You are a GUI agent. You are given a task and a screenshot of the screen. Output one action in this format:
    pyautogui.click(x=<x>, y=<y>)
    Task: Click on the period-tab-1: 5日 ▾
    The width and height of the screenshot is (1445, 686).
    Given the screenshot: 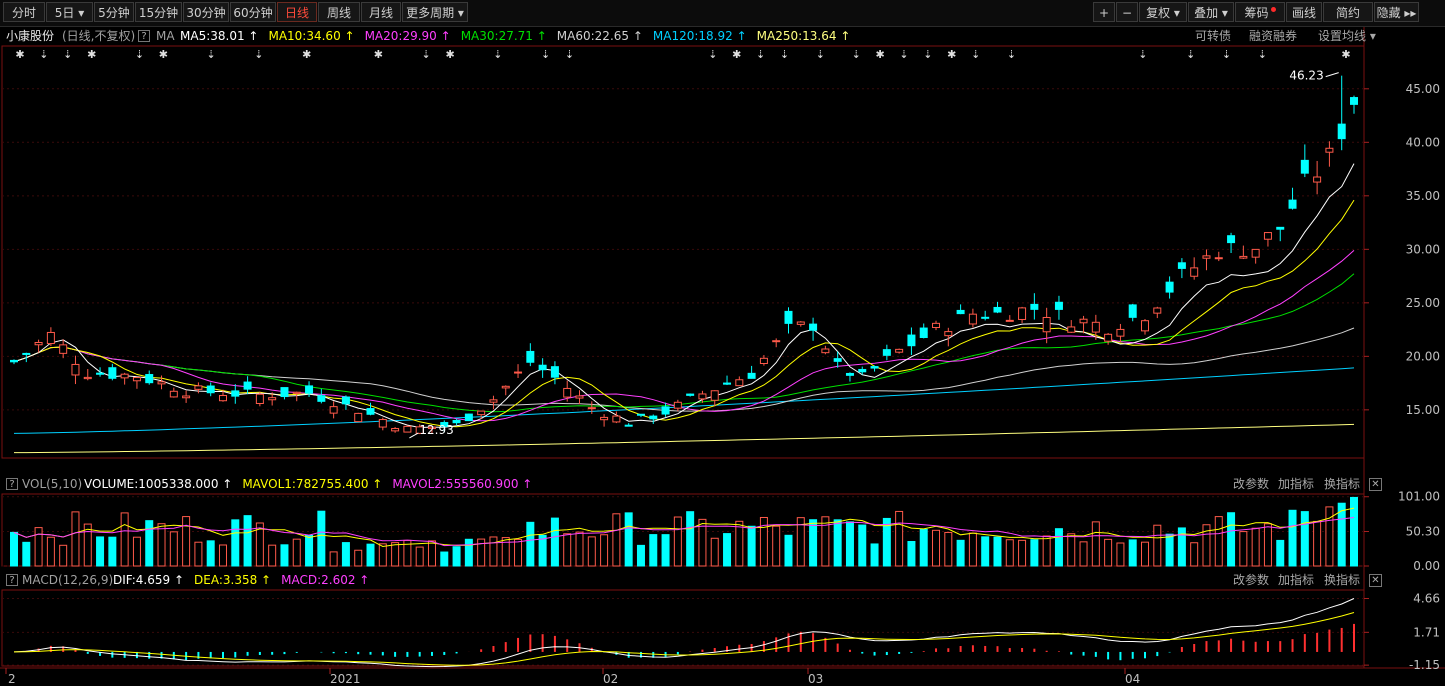 What is the action you would take?
    pyautogui.click(x=69, y=12)
    